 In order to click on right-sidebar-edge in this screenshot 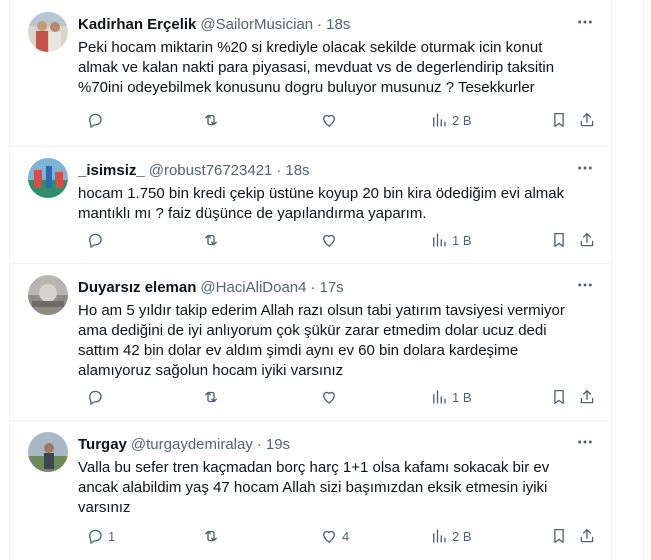, I will do `click(647, 280)`.